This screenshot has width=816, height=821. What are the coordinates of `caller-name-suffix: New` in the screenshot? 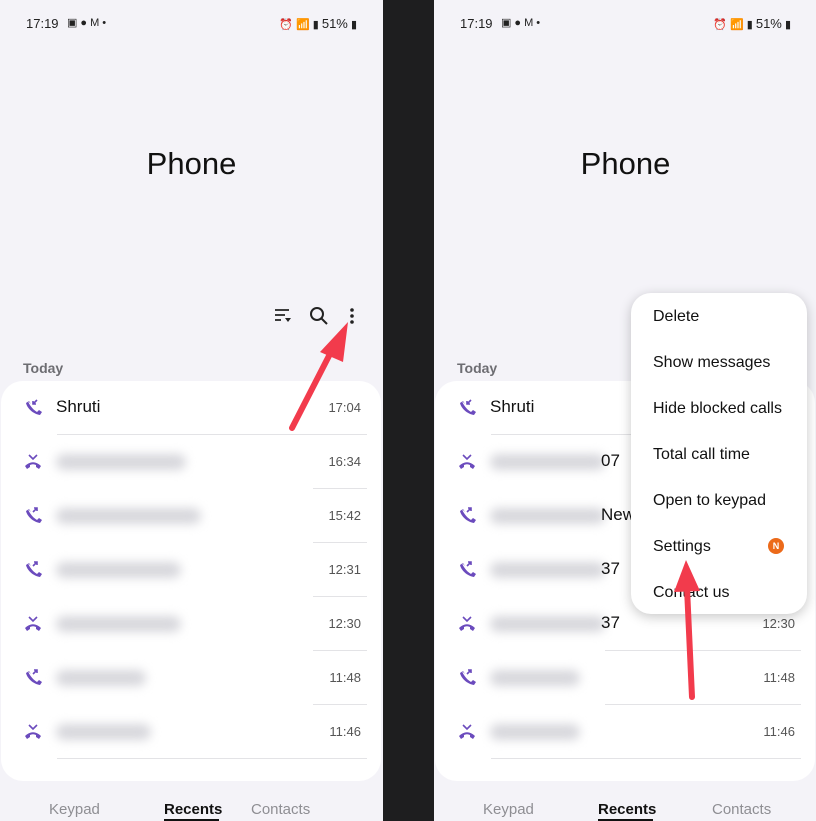 It's located at (618, 514).